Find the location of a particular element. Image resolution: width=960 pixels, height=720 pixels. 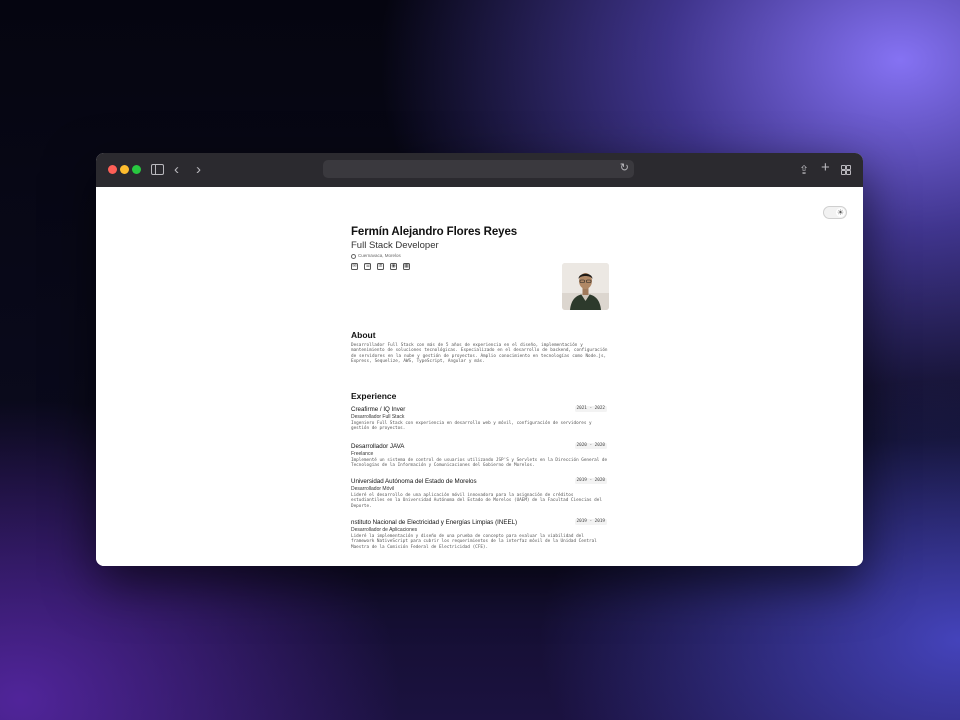

location: Cuernavaca, Morelos is located at coordinates (481, 256).